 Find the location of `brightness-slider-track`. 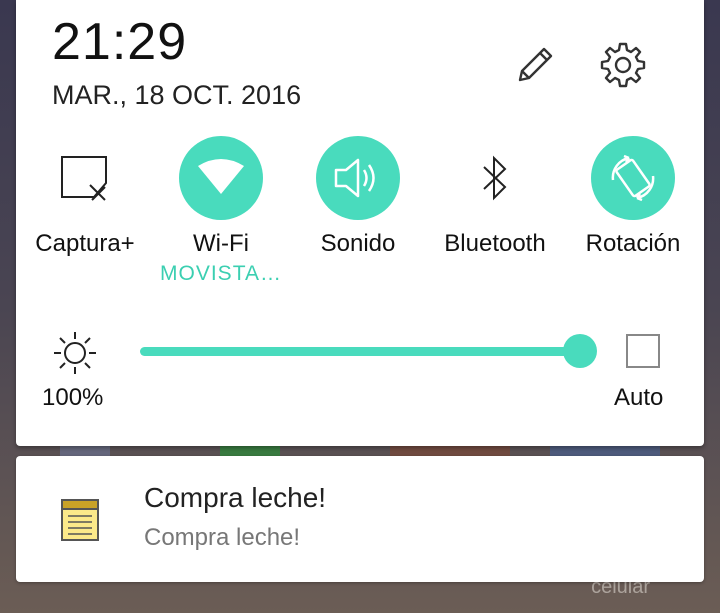

brightness-slider-track is located at coordinates (360, 351).